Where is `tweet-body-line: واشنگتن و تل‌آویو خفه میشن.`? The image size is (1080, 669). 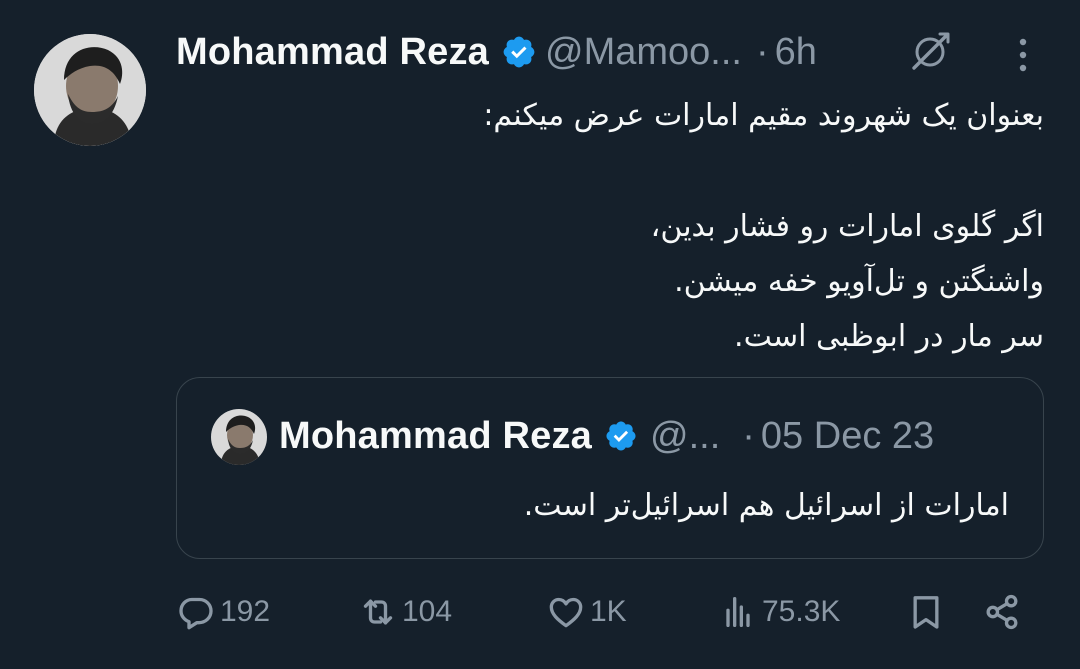
tweet-body-line: واشنگتن و تل‌آویو خفه میشن. is located at coordinates (859, 281).